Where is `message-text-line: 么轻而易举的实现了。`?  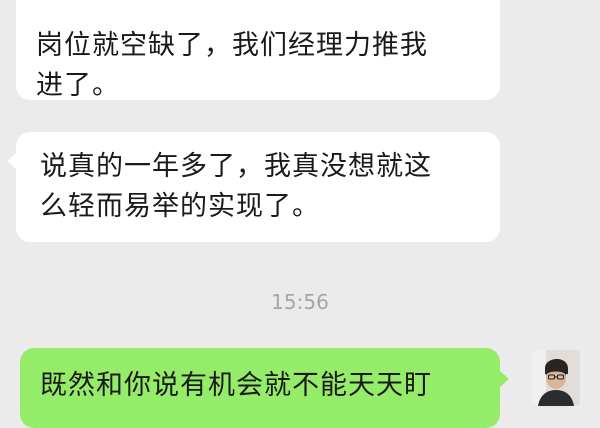
message-text-line: 么轻而易举的实现了。 is located at coordinates (180, 206).